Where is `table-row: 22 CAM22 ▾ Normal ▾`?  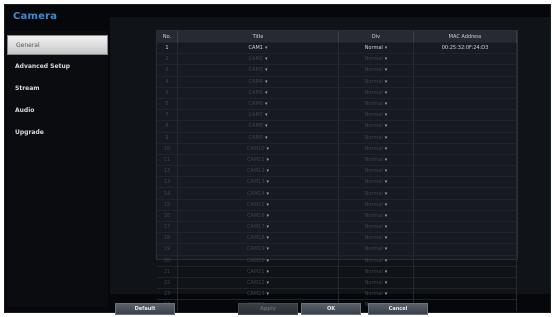 table-row: 22 CAM22 ▾ Normal ▾ is located at coordinates (337, 282).